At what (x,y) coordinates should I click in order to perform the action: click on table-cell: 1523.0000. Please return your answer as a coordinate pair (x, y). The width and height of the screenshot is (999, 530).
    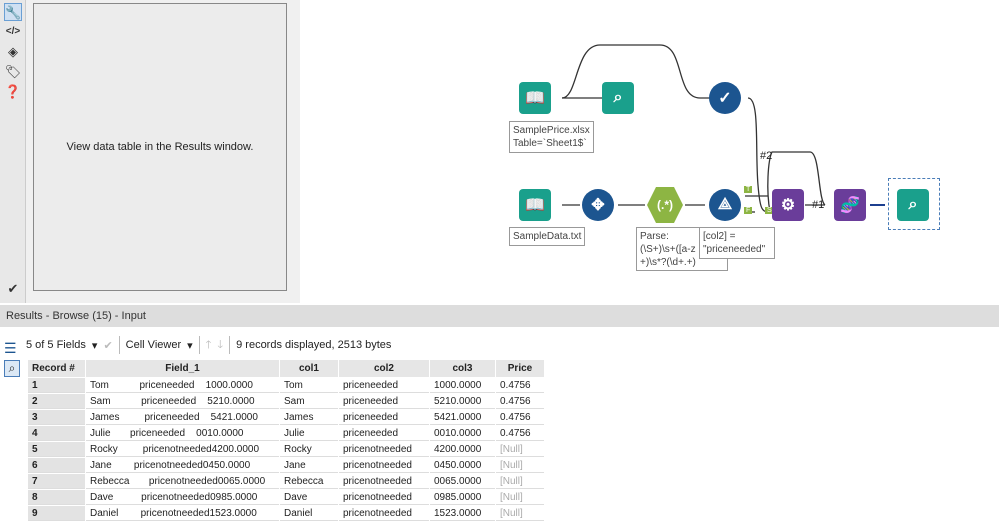
    Looking at the image, I should click on (462, 513).